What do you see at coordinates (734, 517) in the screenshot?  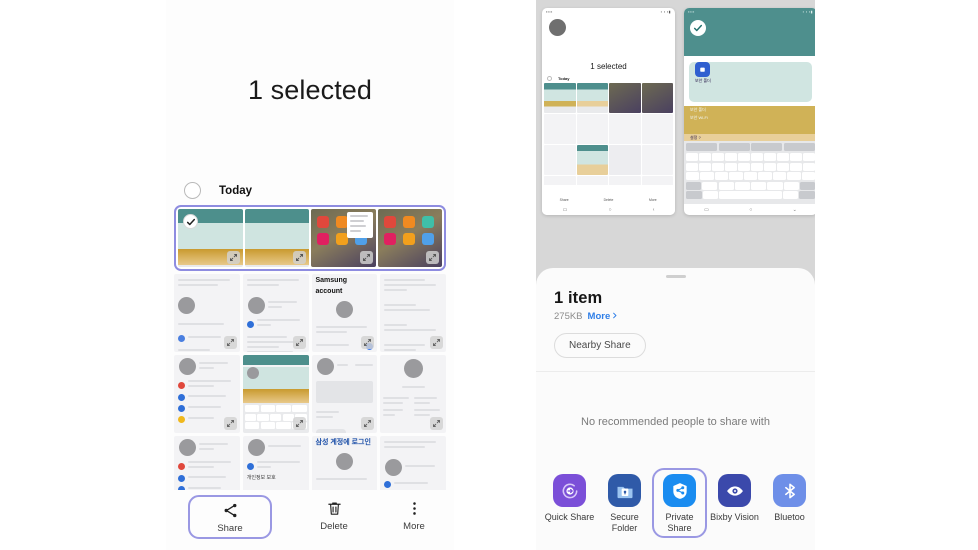 I see `bixby-vision-label: Bixby Vision` at bounding box center [734, 517].